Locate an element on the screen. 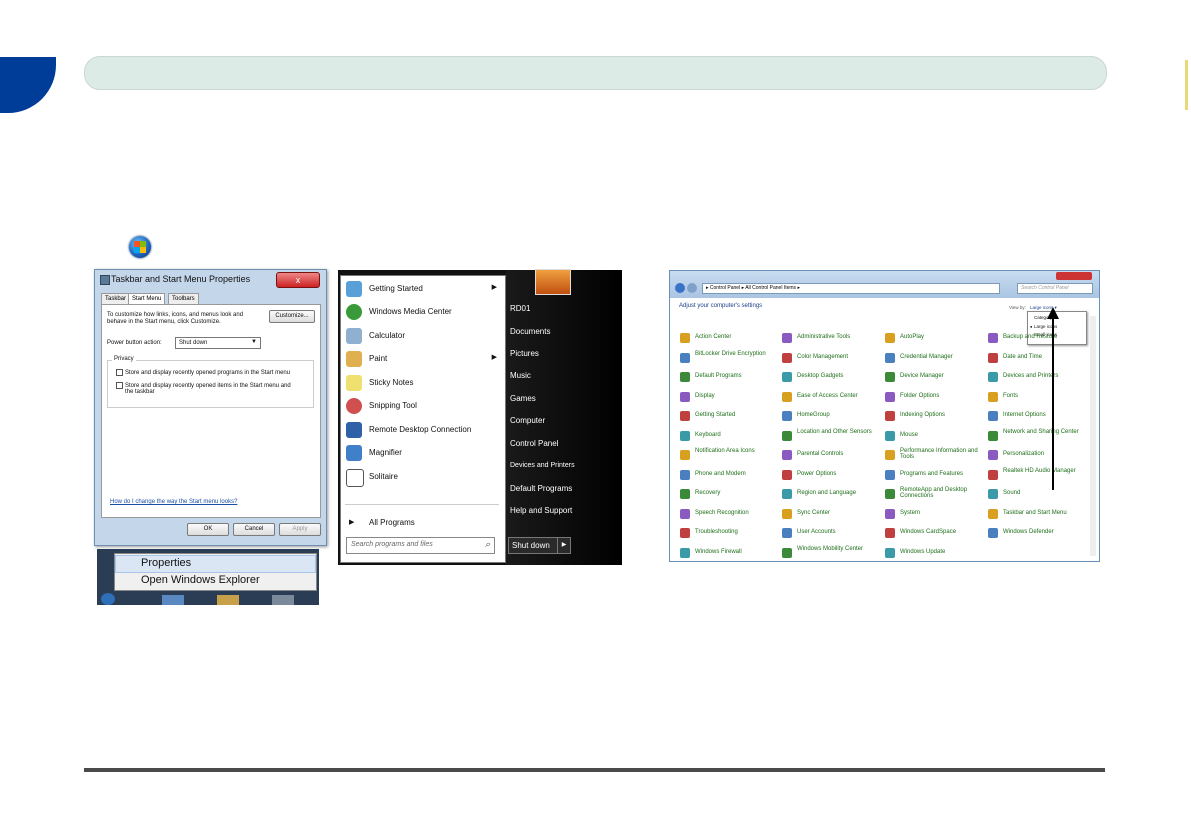 Image resolution: width=1191 pixels, height=839 pixels. cp-item-label: Keyboard is located at coordinates (708, 434).